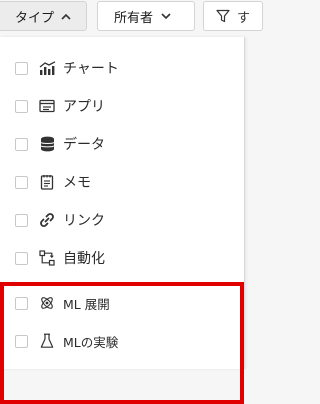 Image resolution: width=320 pixels, height=404 pixels. What do you see at coordinates (122, 68) in the screenshot?
I see `menu-item-chart: チャート` at bounding box center [122, 68].